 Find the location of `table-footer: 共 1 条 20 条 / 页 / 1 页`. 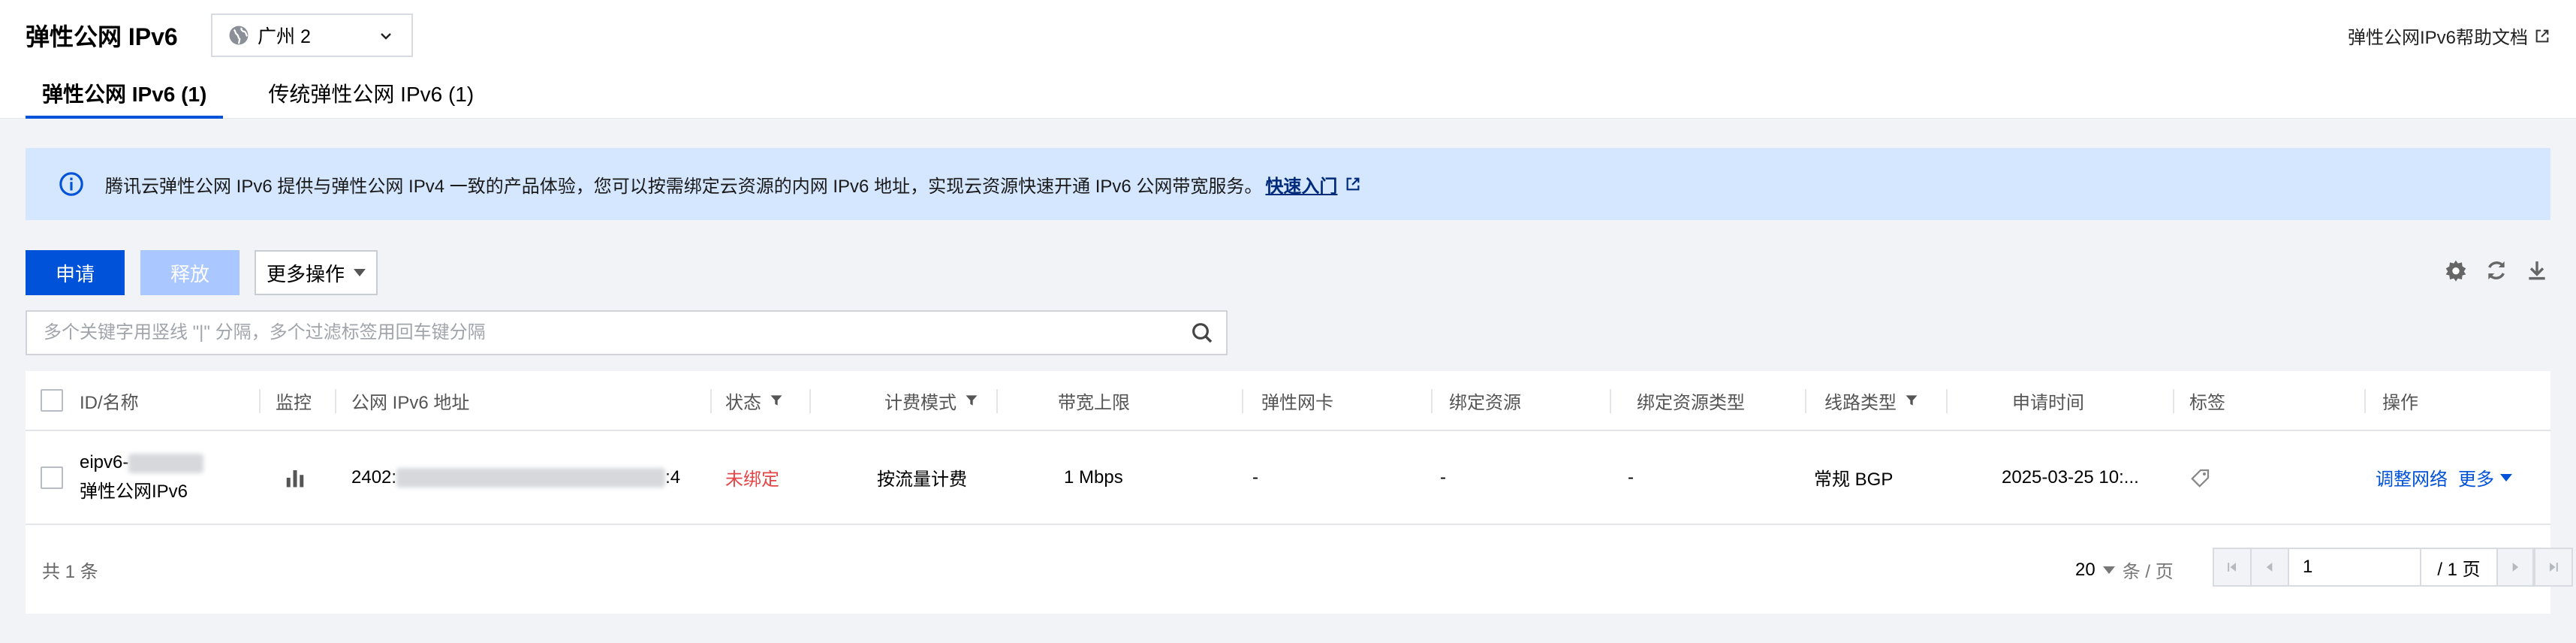

table-footer: 共 1 条 20 条 / 页 / 1 页 is located at coordinates (1299, 570).